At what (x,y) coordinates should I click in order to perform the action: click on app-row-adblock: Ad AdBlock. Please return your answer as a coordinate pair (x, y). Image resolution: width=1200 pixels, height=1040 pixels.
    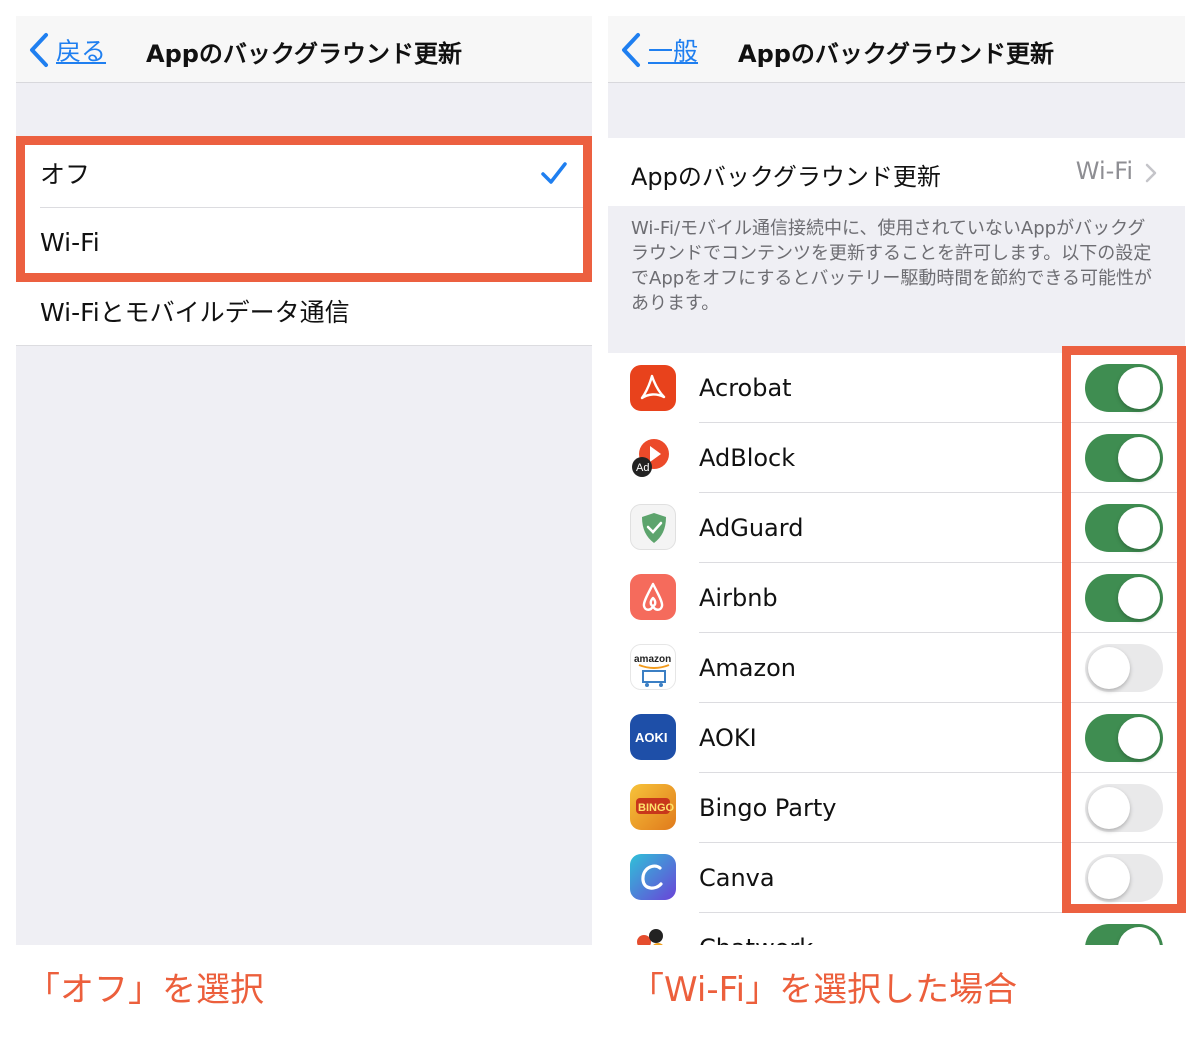
    Looking at the image, I should click on (896, 457).